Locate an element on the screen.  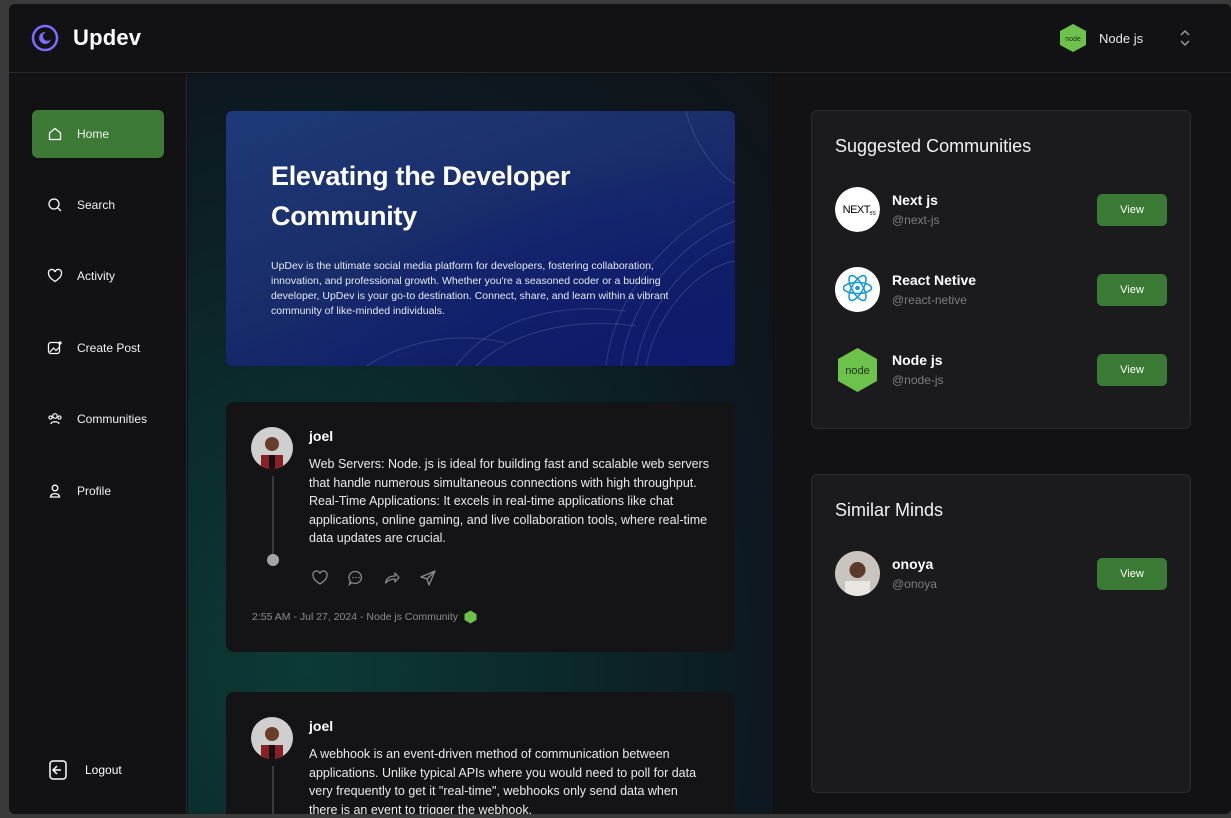
user-icon is located at coordinates (55, 491).